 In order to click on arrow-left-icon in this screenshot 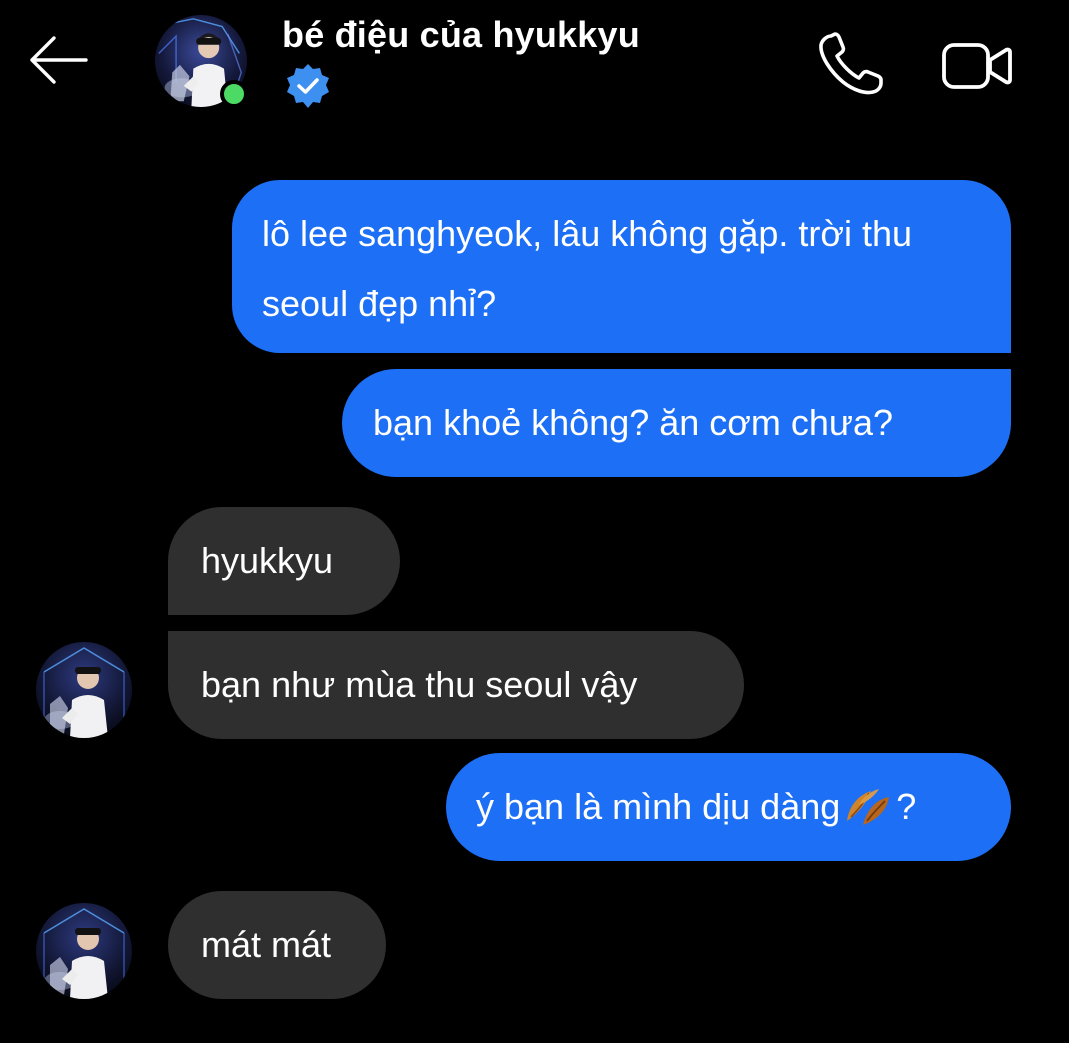, I will do `click(59, 60)`.